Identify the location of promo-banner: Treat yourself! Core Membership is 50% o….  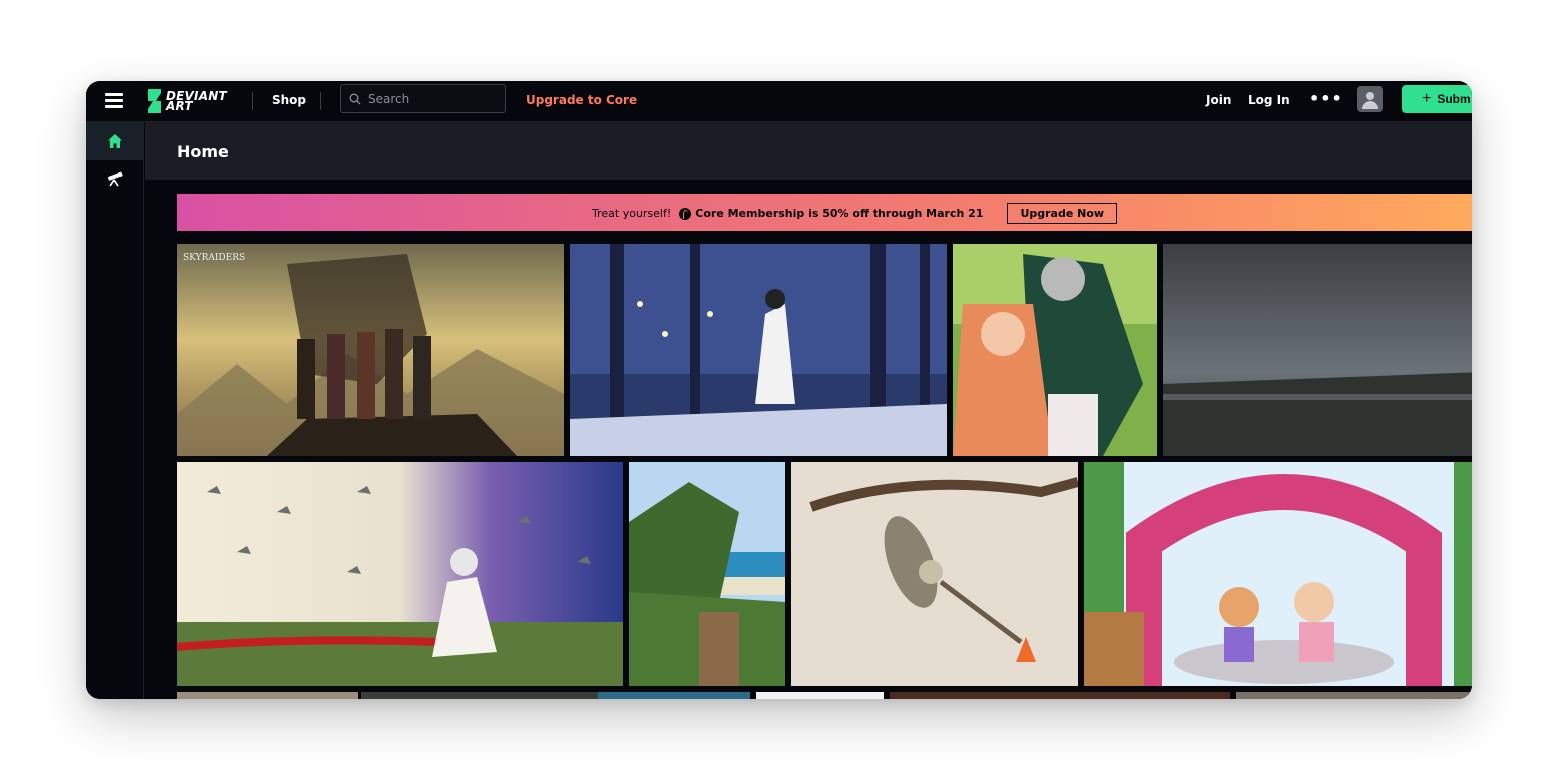
(824, 212).